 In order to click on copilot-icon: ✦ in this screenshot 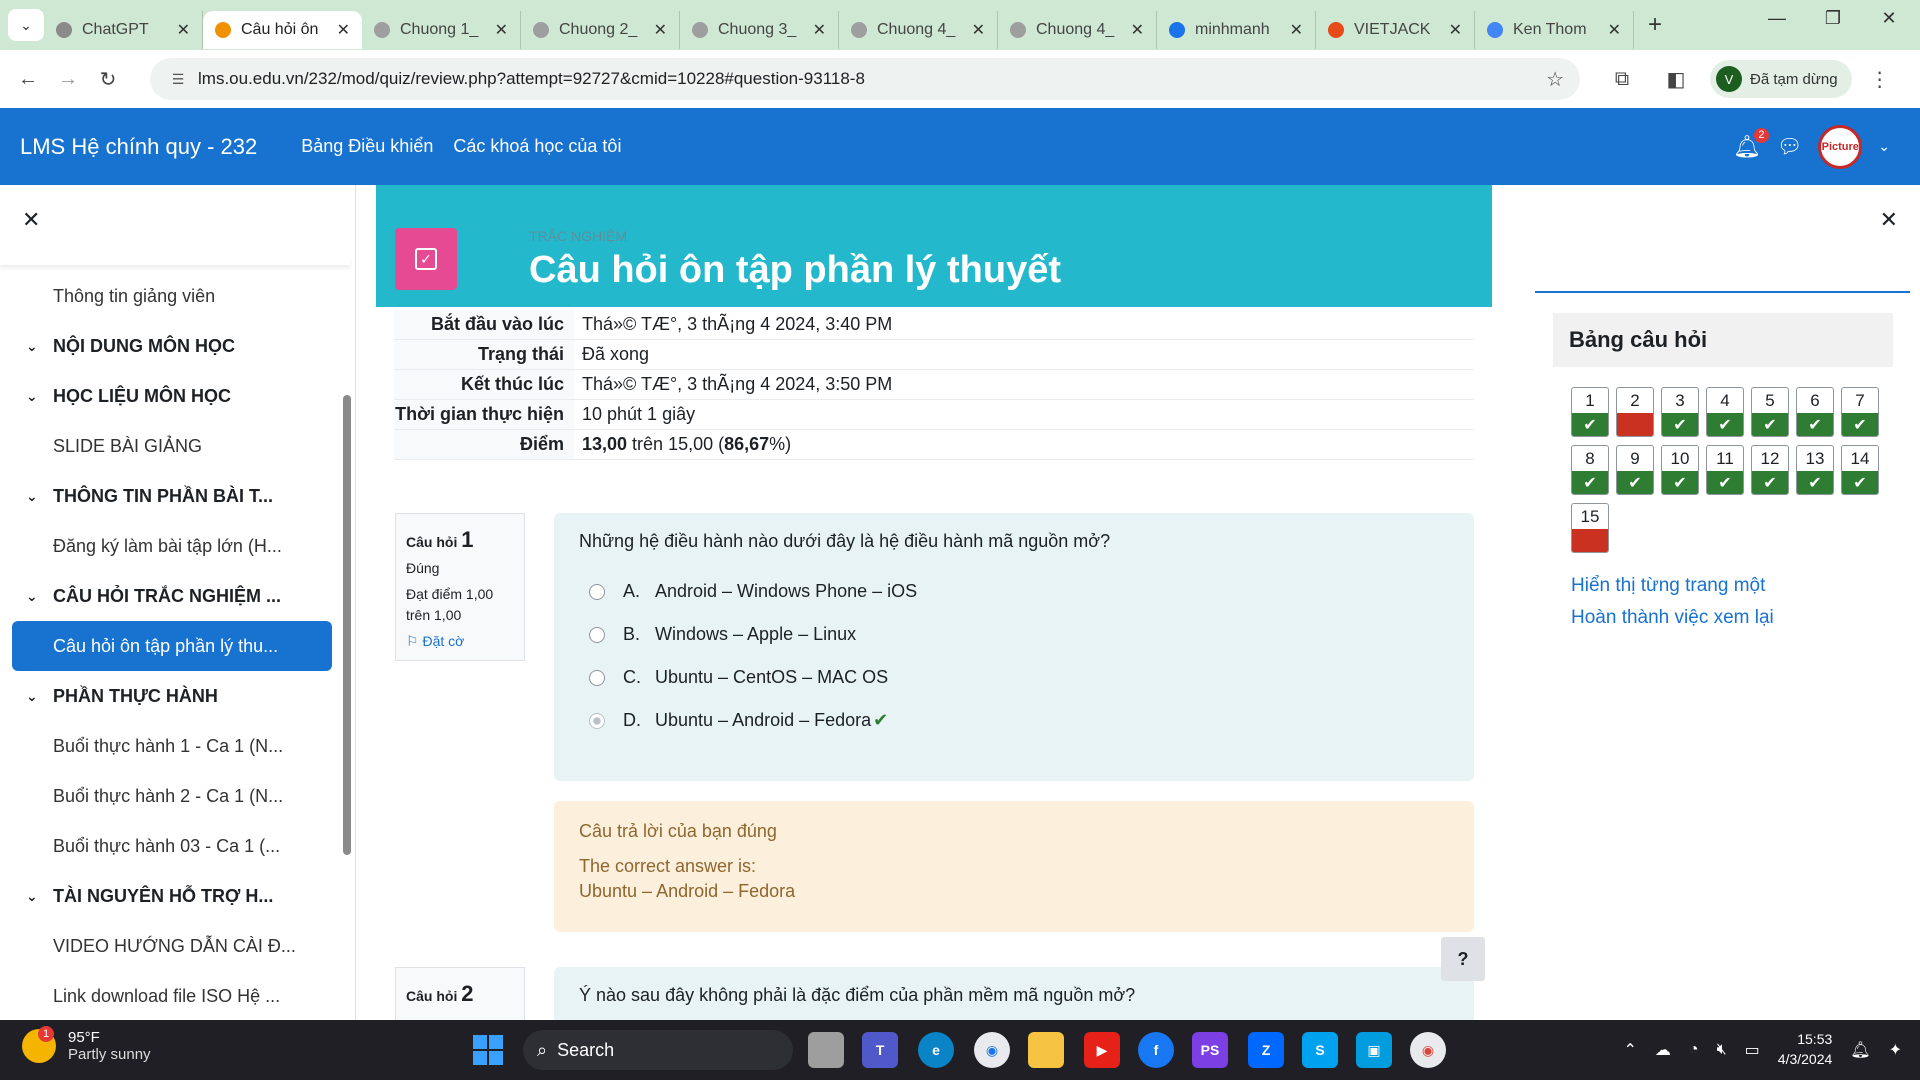, I will do `click(1895, 1050)`.